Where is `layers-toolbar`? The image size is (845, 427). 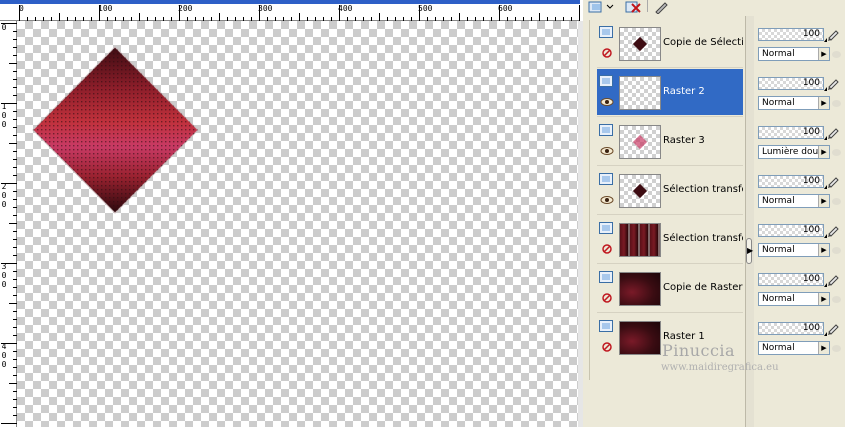 layers-toolbar is located at coordinates (714, 8).